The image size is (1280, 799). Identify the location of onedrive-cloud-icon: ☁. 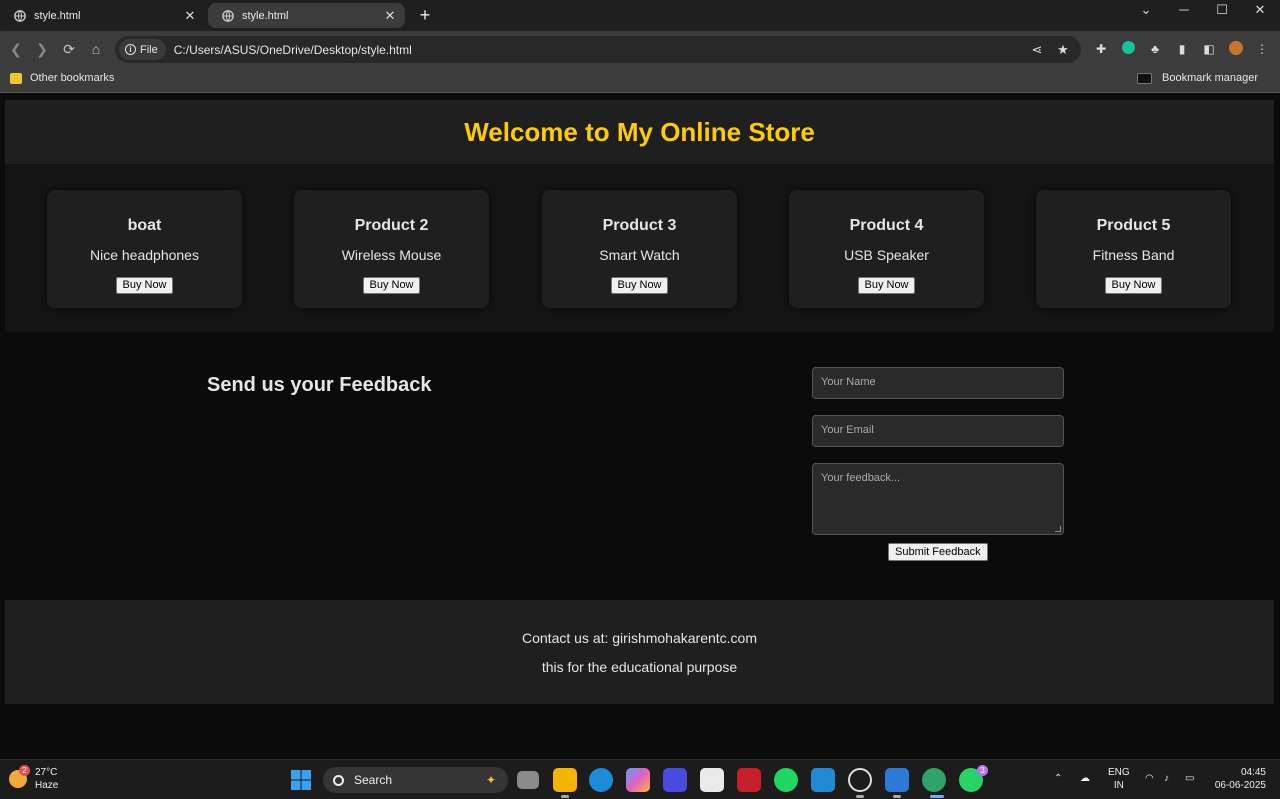
(1085, 778).